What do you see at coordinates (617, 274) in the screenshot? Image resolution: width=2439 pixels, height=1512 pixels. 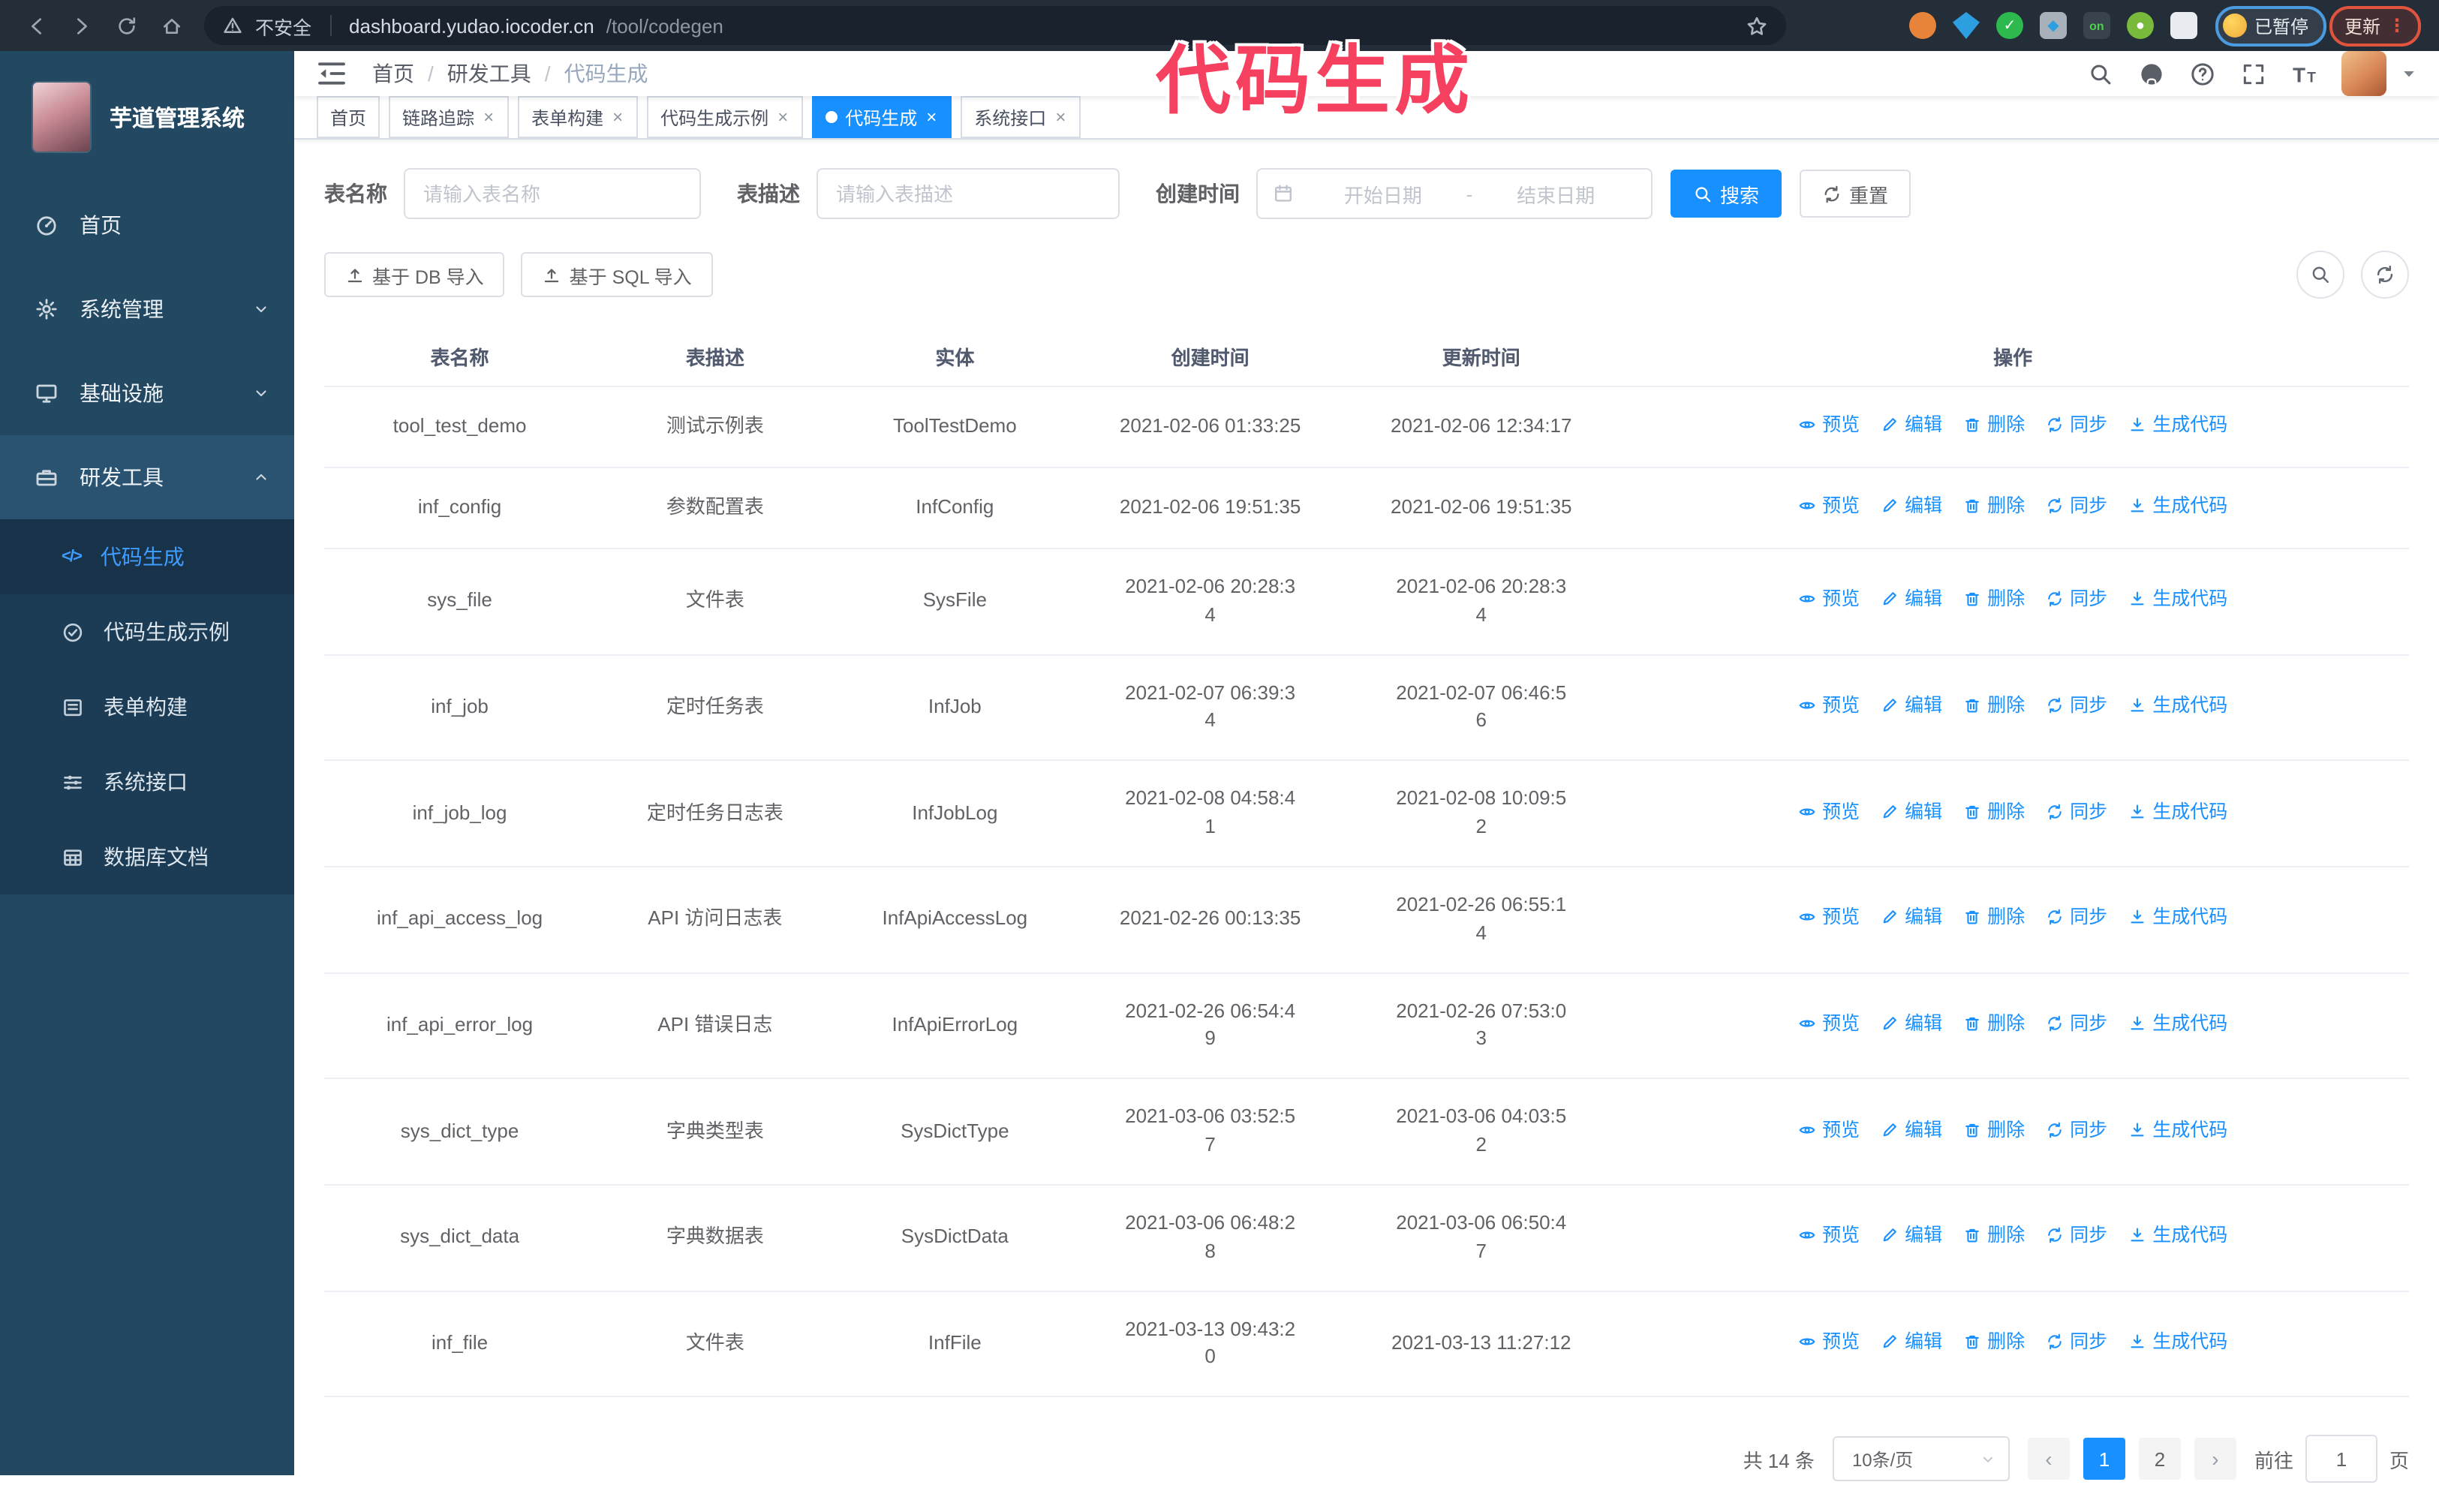 I see `import-sql-button: 基于 SQL 导入` at bounding box center [617, 274].